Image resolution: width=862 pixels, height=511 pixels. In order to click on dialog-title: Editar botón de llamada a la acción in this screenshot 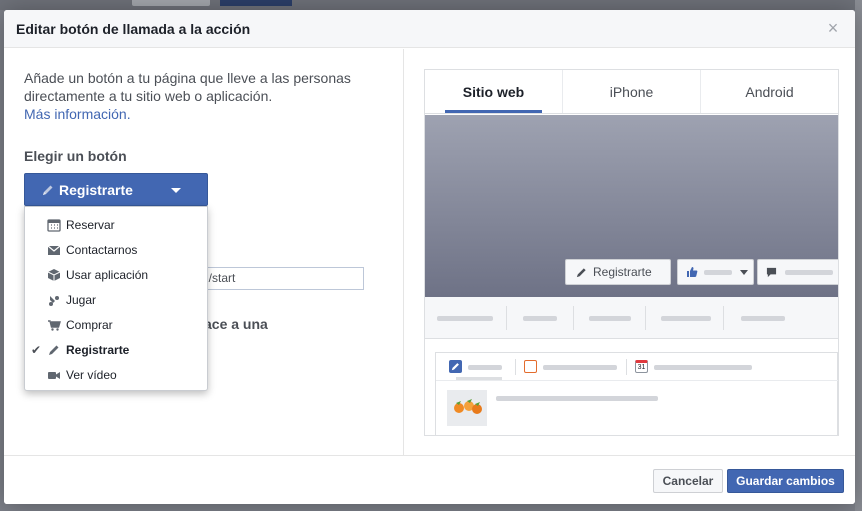, I will do `click(133, 28)`.